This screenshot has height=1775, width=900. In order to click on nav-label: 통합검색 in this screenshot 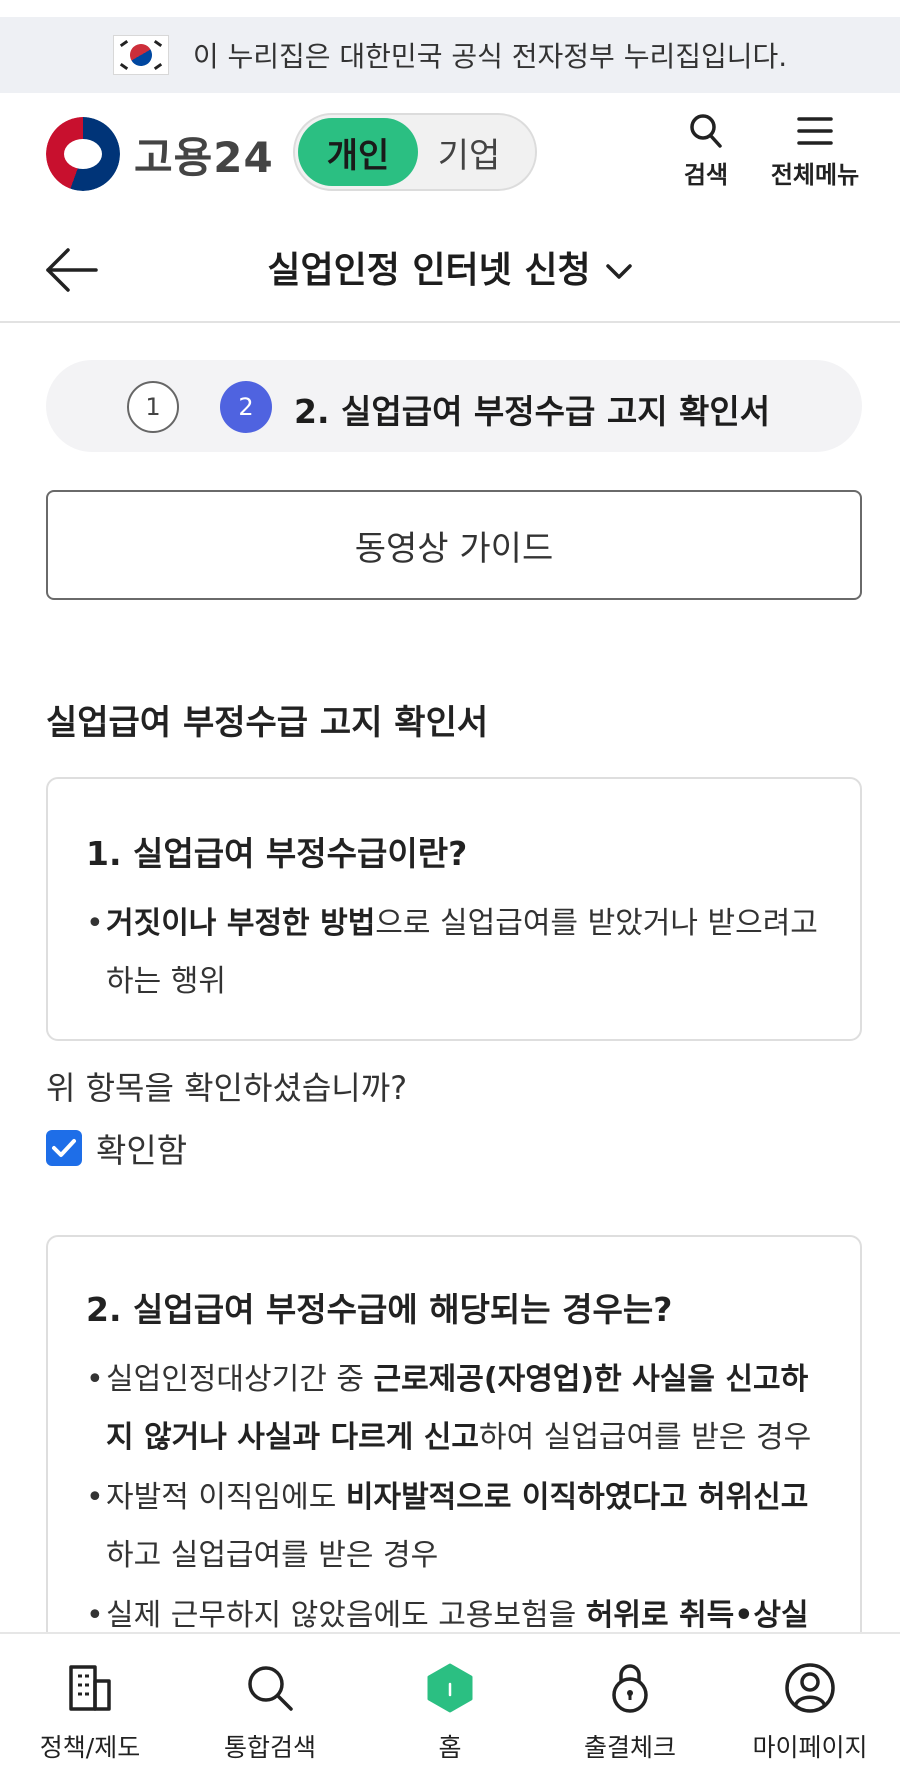, I will do `click(269, 1747)`.